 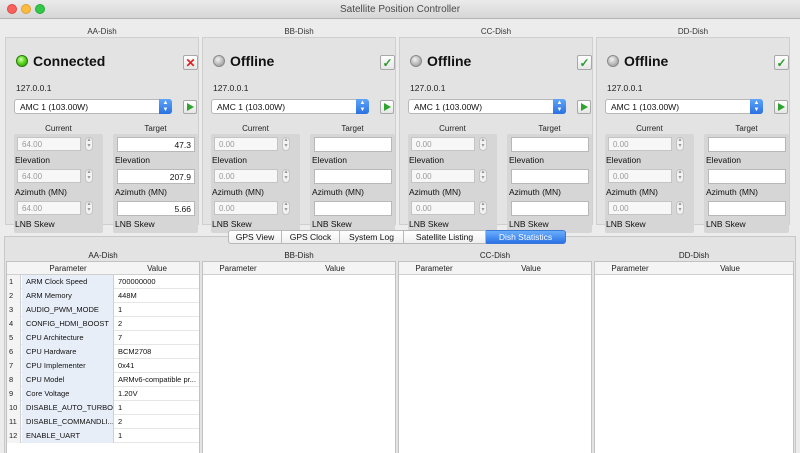 I want to click on tab-dish-statistics: Dish Statistics, so click(x=526, y=237).